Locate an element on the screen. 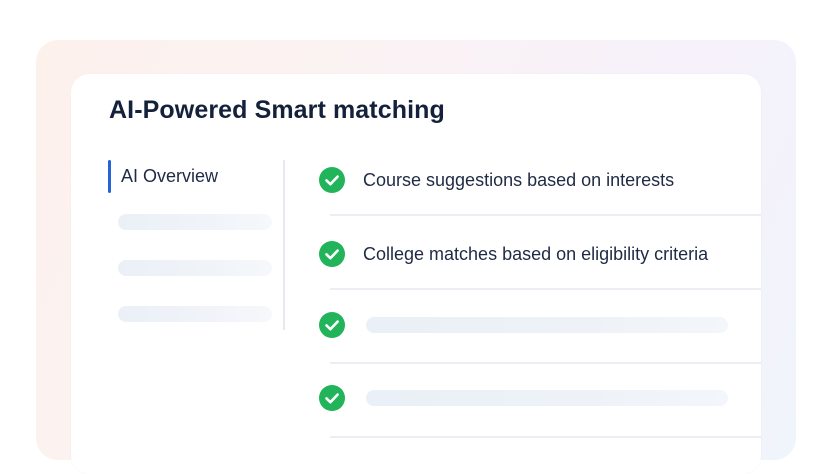 The image size is (832, 474). feature-item-course-suggestions: Course suggestions based on interests is located at coordinates (540, 182).